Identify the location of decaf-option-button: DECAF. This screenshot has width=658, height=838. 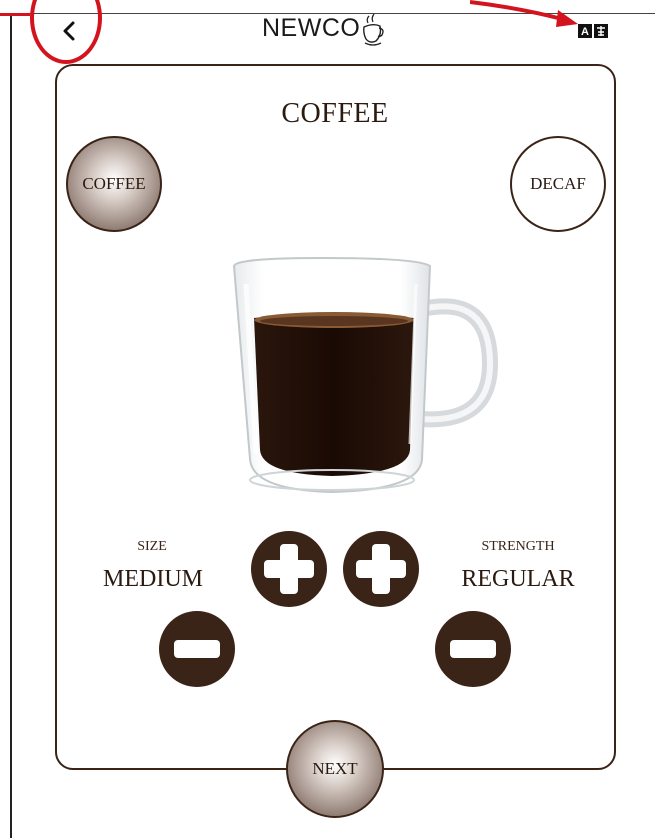
(558, 184).